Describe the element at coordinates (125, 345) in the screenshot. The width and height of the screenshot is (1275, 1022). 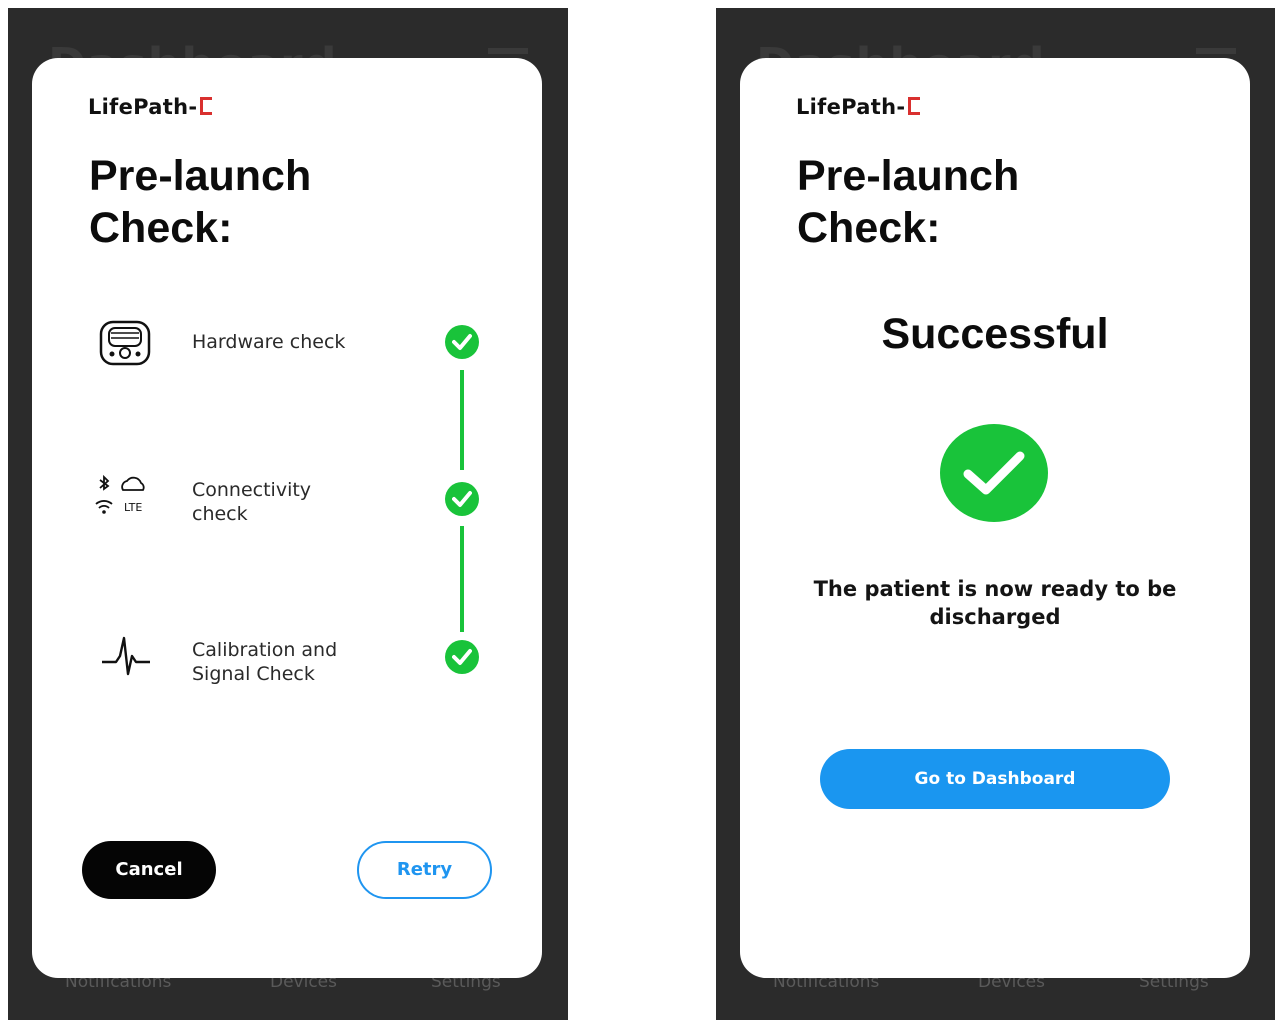
I see `device-icon` at that location.